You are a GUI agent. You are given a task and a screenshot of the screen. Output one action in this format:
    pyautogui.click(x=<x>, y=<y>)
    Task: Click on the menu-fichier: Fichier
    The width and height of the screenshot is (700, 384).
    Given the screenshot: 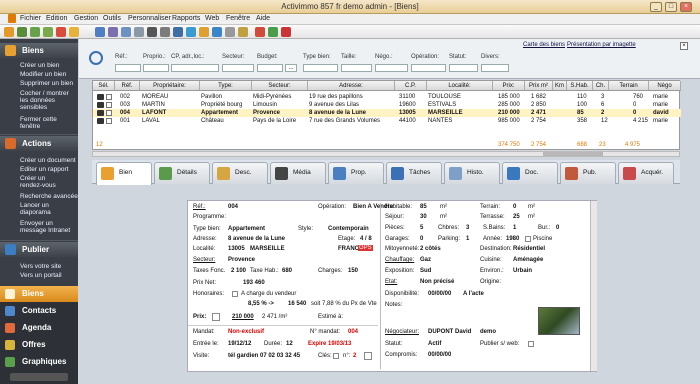 What is the action you would take?
    pyautogui.click(x=30, y=18)
    